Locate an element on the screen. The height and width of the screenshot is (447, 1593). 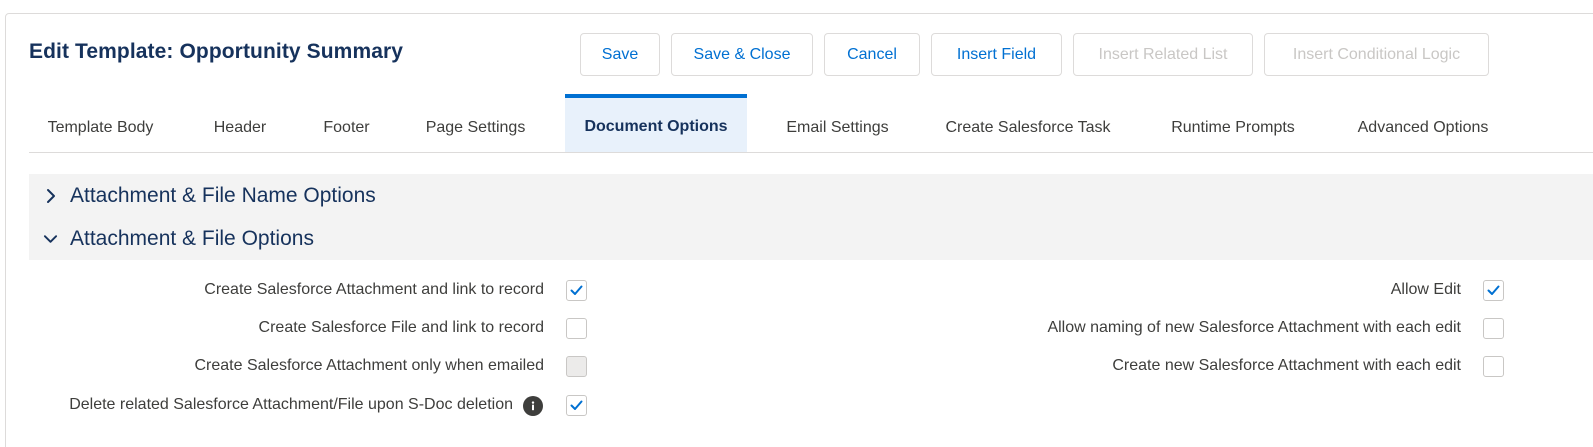
chevron-right-icon is located at coordinates (50, 195).